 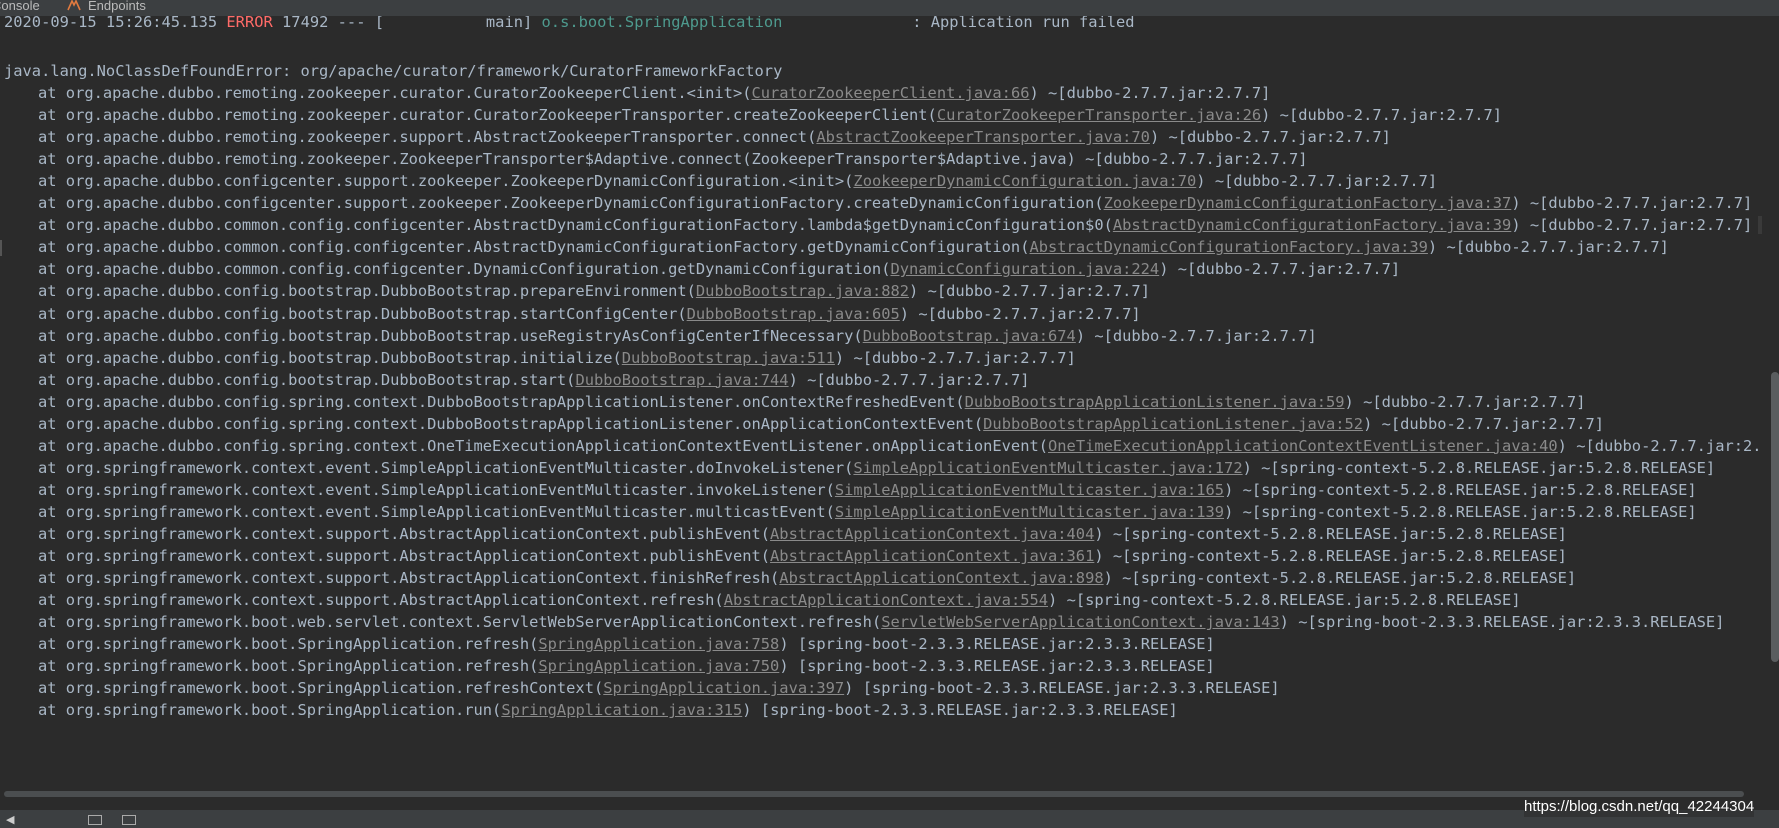 I want to click on frame-source-link: SpringApplication.java:315, so click(x=621, y=710).